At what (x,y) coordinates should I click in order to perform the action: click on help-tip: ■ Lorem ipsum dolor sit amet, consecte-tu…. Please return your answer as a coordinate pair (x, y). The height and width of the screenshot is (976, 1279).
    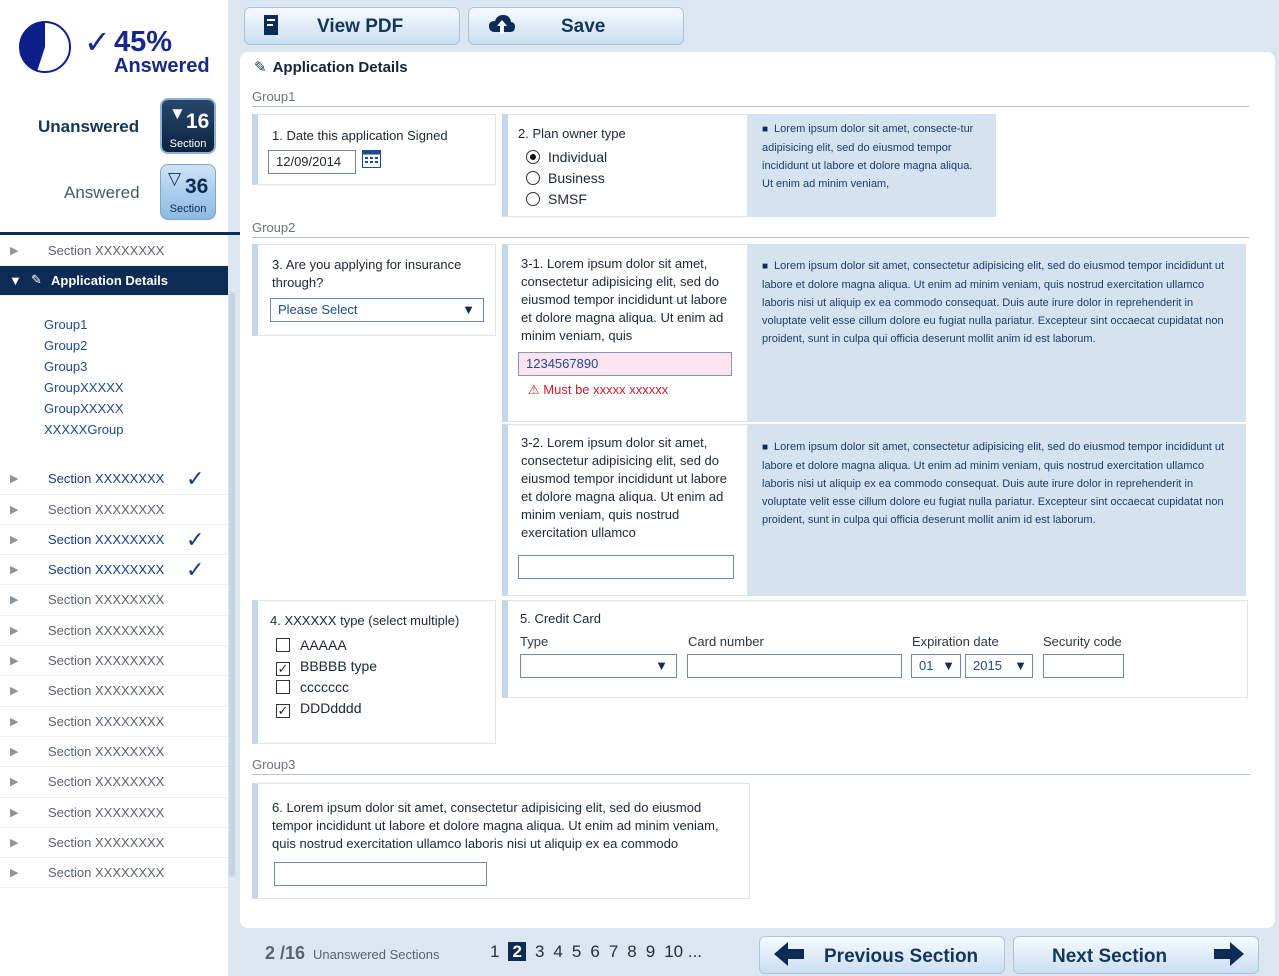
    Looking at the image, I should click on (872, 165).